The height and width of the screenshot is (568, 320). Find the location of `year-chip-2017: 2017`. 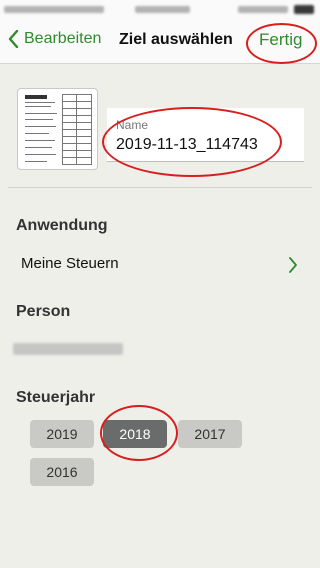

year-chip-2017: 2017 is located at coordinates (210, 434).